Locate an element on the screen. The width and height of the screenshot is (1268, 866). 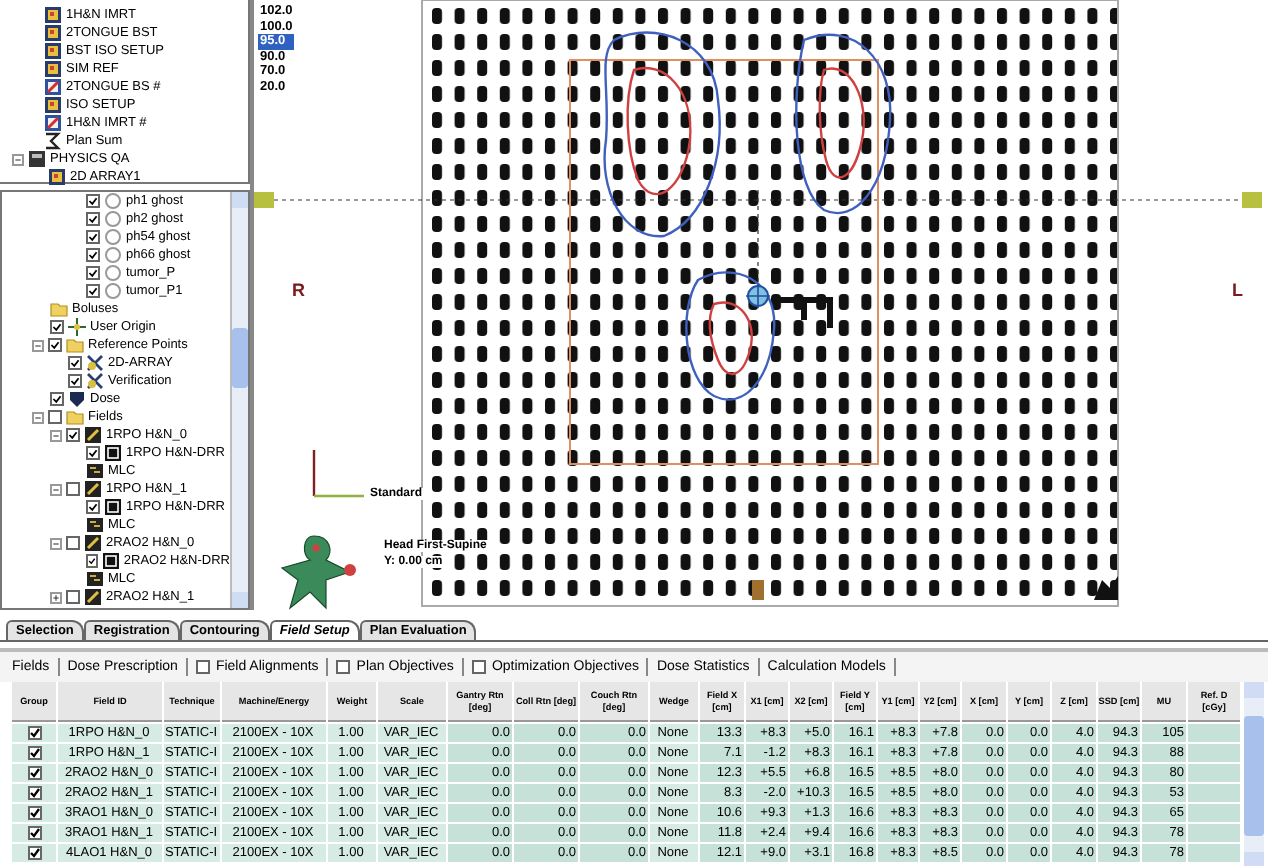
axis-drawing is located at coordinates (338, 474).